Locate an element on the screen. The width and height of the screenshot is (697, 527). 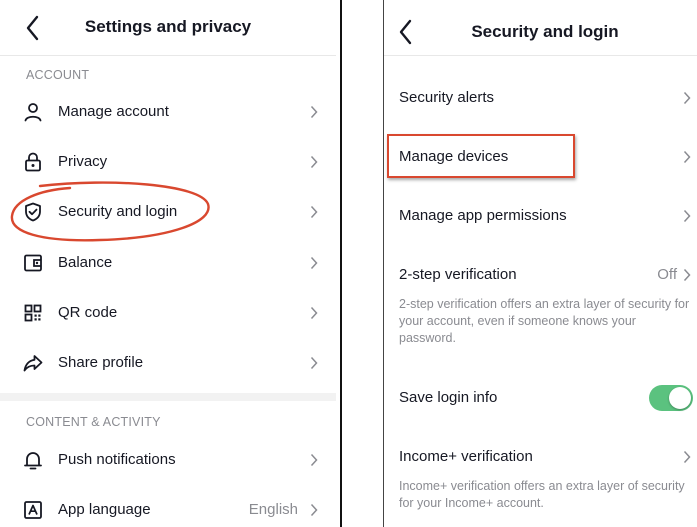
menu-item-label: Security alerts is located at coordinates (447, 97).